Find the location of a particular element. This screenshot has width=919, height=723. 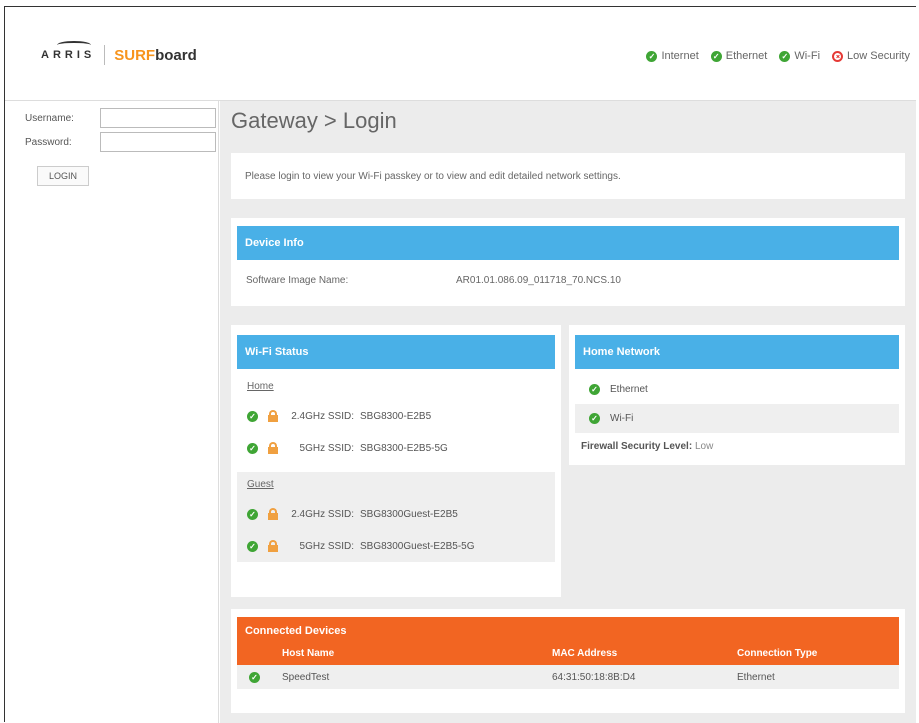

board-wordmark: board is located at coordinates (176, 55).